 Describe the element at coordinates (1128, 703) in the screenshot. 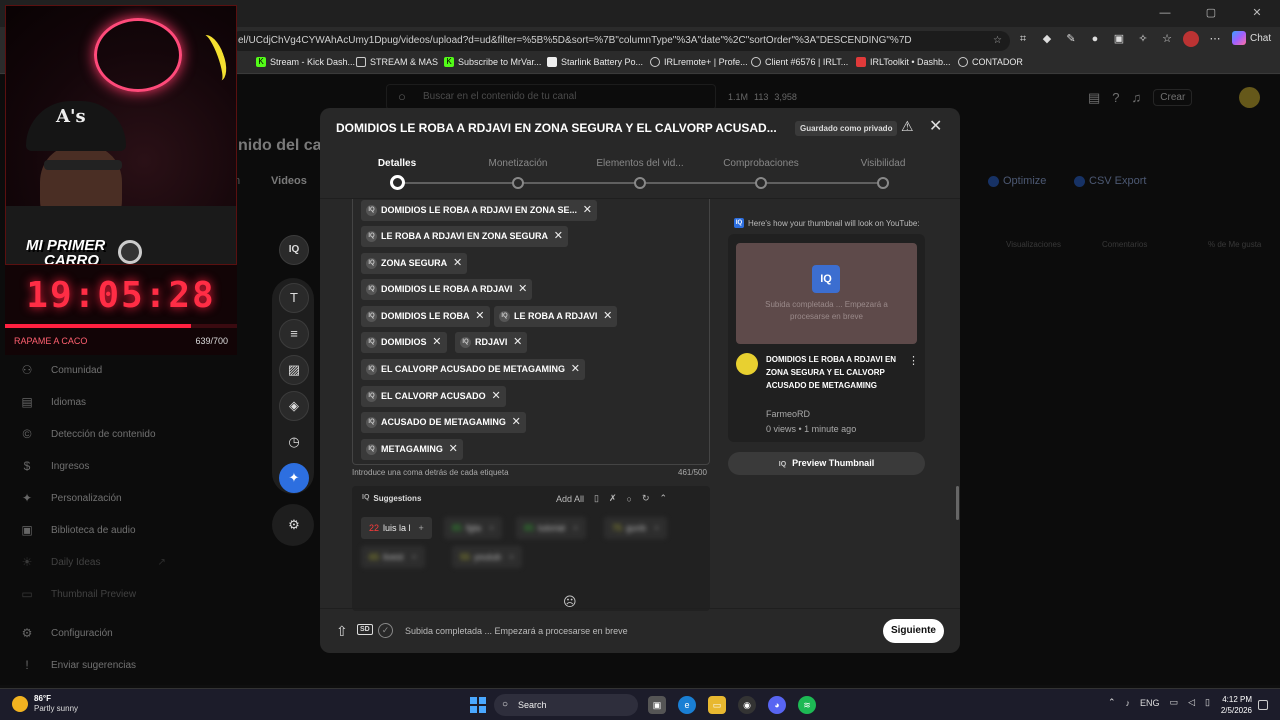

I see `microphone-icon: ♪` at that location.